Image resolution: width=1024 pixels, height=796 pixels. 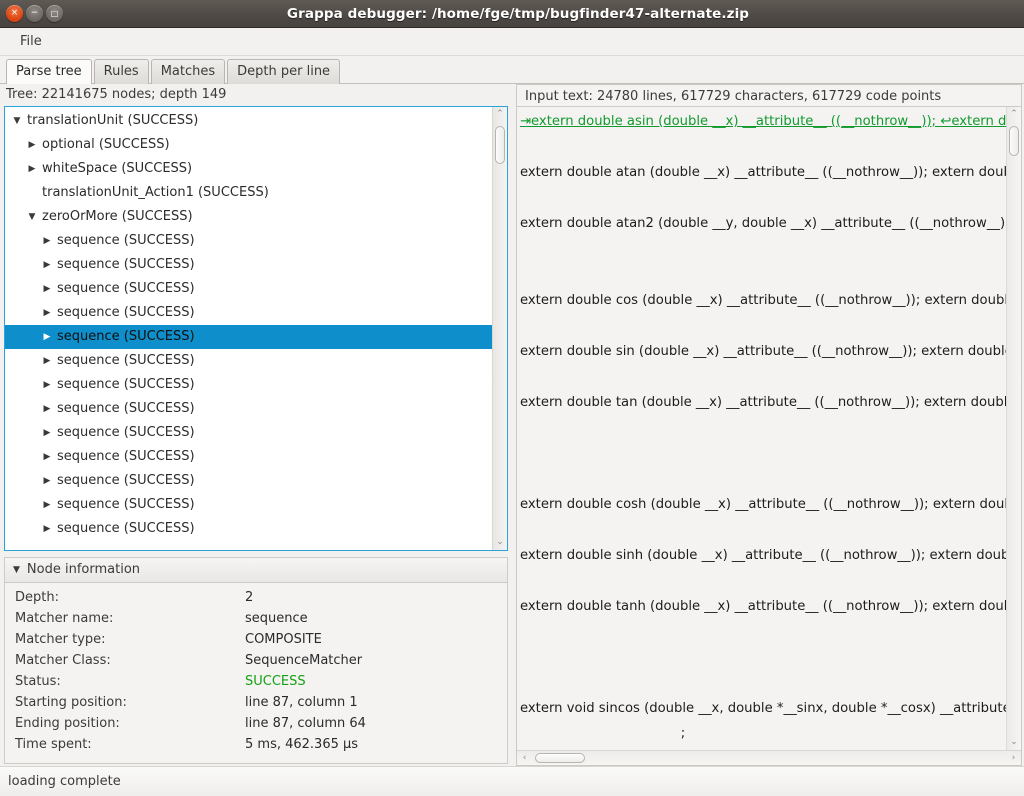 What do you see at coordinates (67, 723) in the screenshot?
I see `node-info-key: Ending position:` at bounding box center [67, 723].